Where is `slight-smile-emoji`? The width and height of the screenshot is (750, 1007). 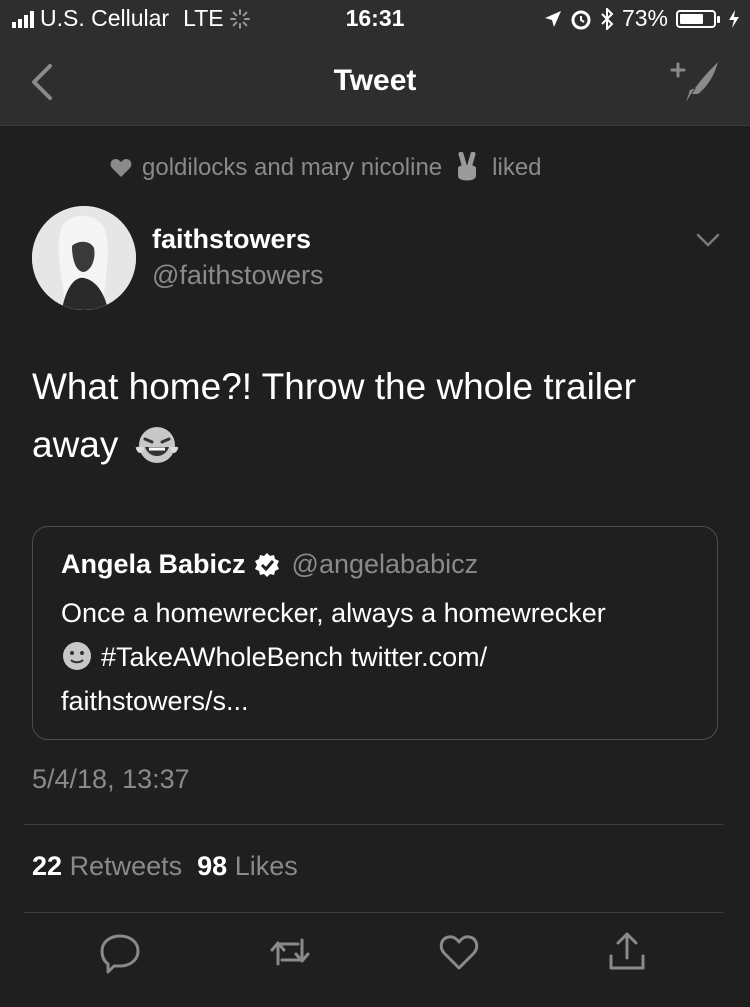 slight-smile-emoji is located at coordinates (77, 656).